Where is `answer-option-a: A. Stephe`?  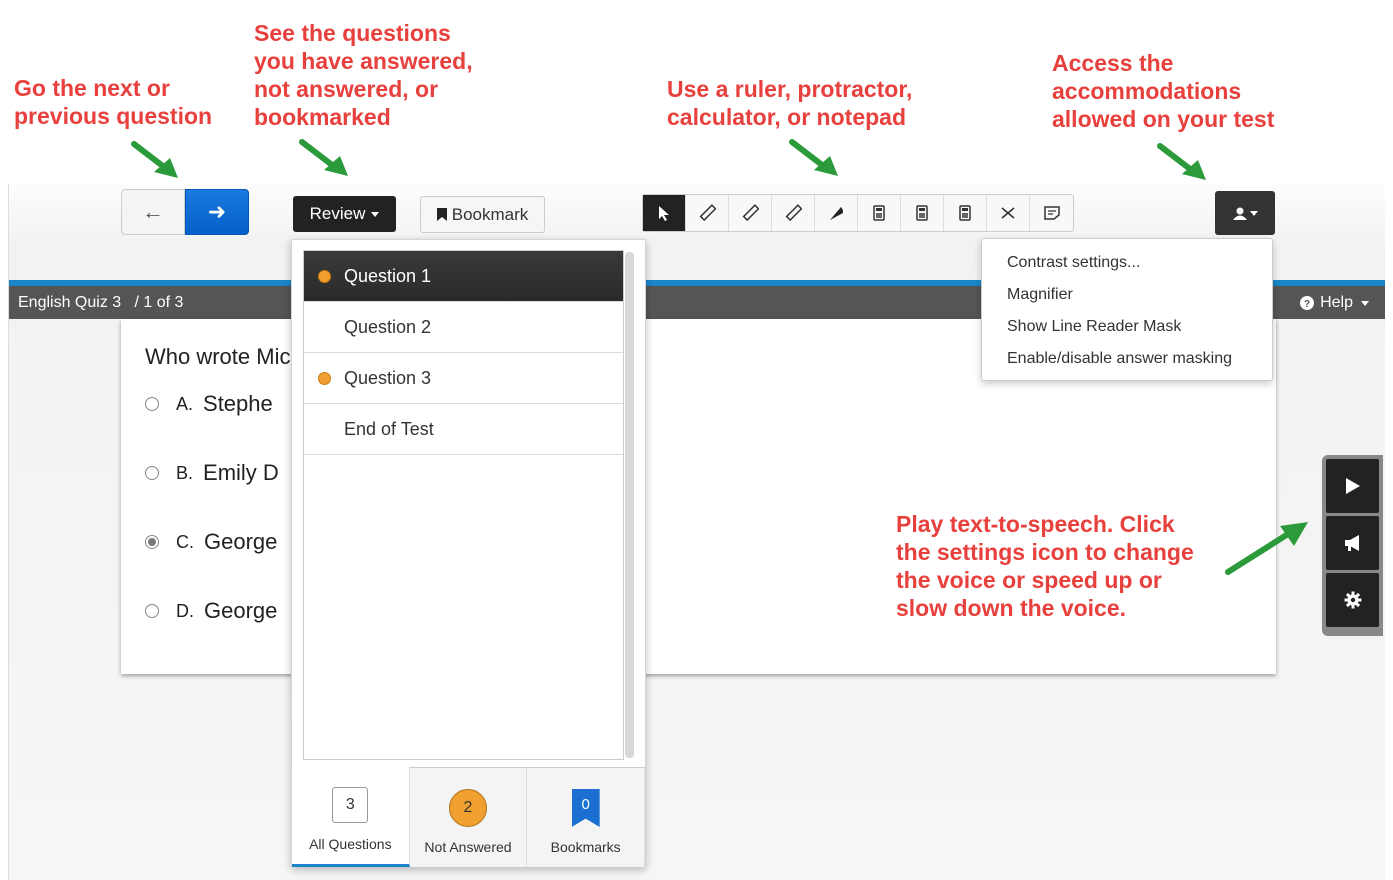
answer-option-a: A. Stephe is located at coordinates (209, 404).